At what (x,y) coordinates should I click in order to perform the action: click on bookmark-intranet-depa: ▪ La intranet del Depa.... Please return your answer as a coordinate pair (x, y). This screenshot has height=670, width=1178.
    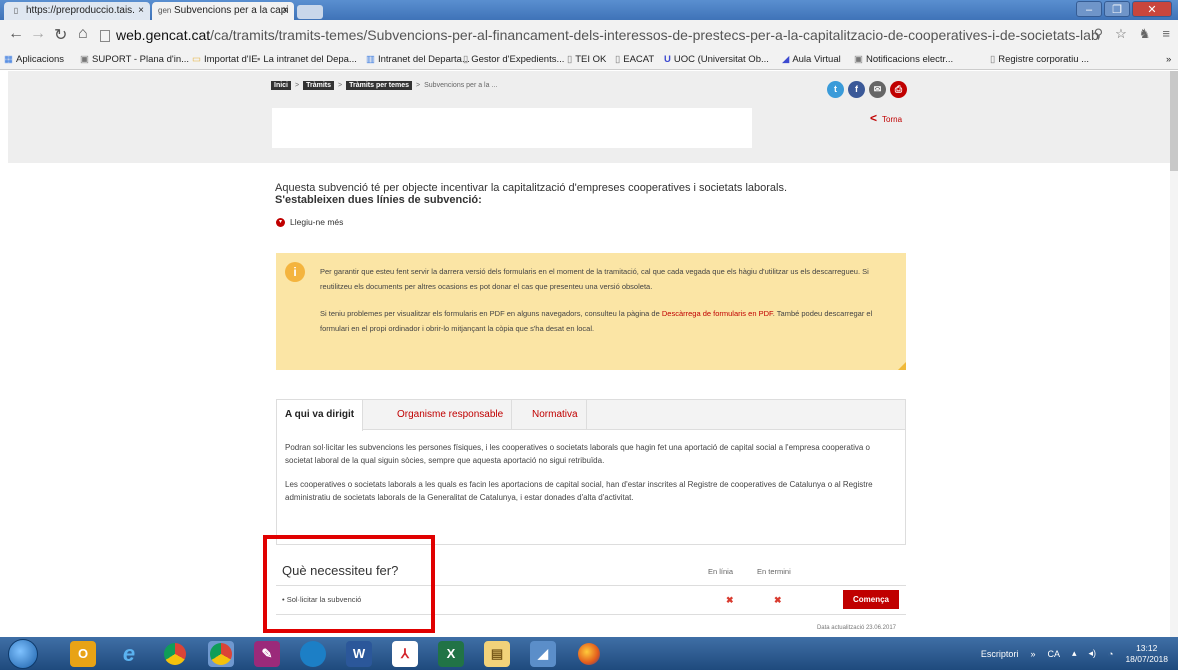
    Looking at the image, I should click on (307, 59).